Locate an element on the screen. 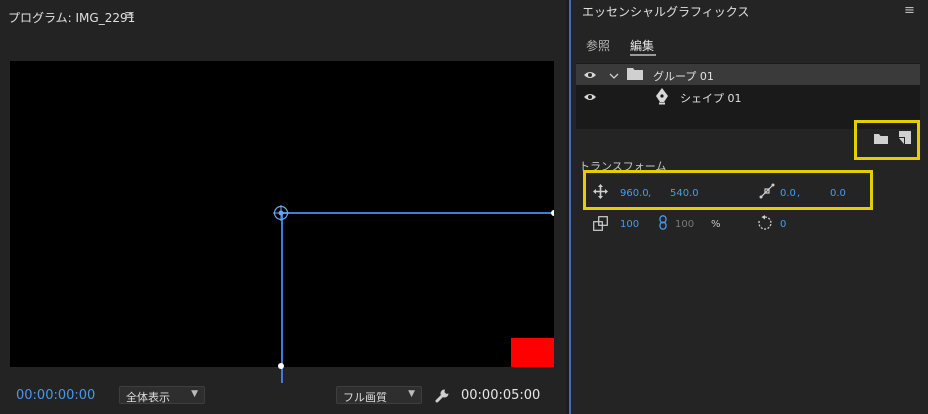  selection-handle-right is located at coordinates (552, 213).